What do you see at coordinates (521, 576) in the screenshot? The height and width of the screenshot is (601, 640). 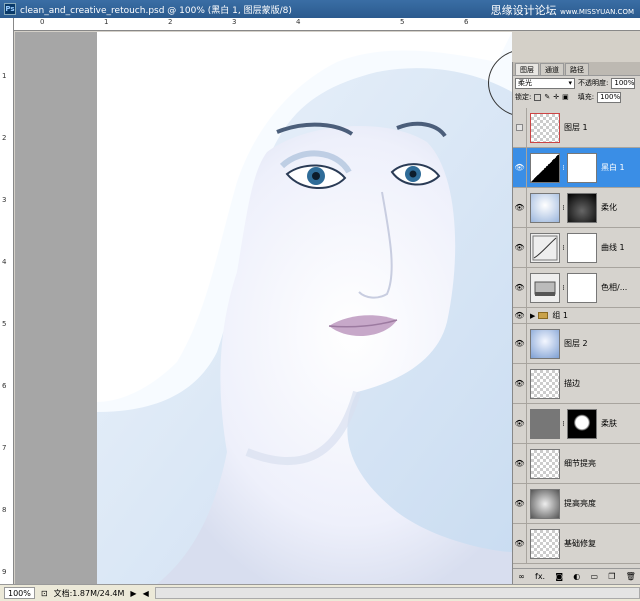 I see `link-layers-icon: ∞` at bounding box center [521, 576].